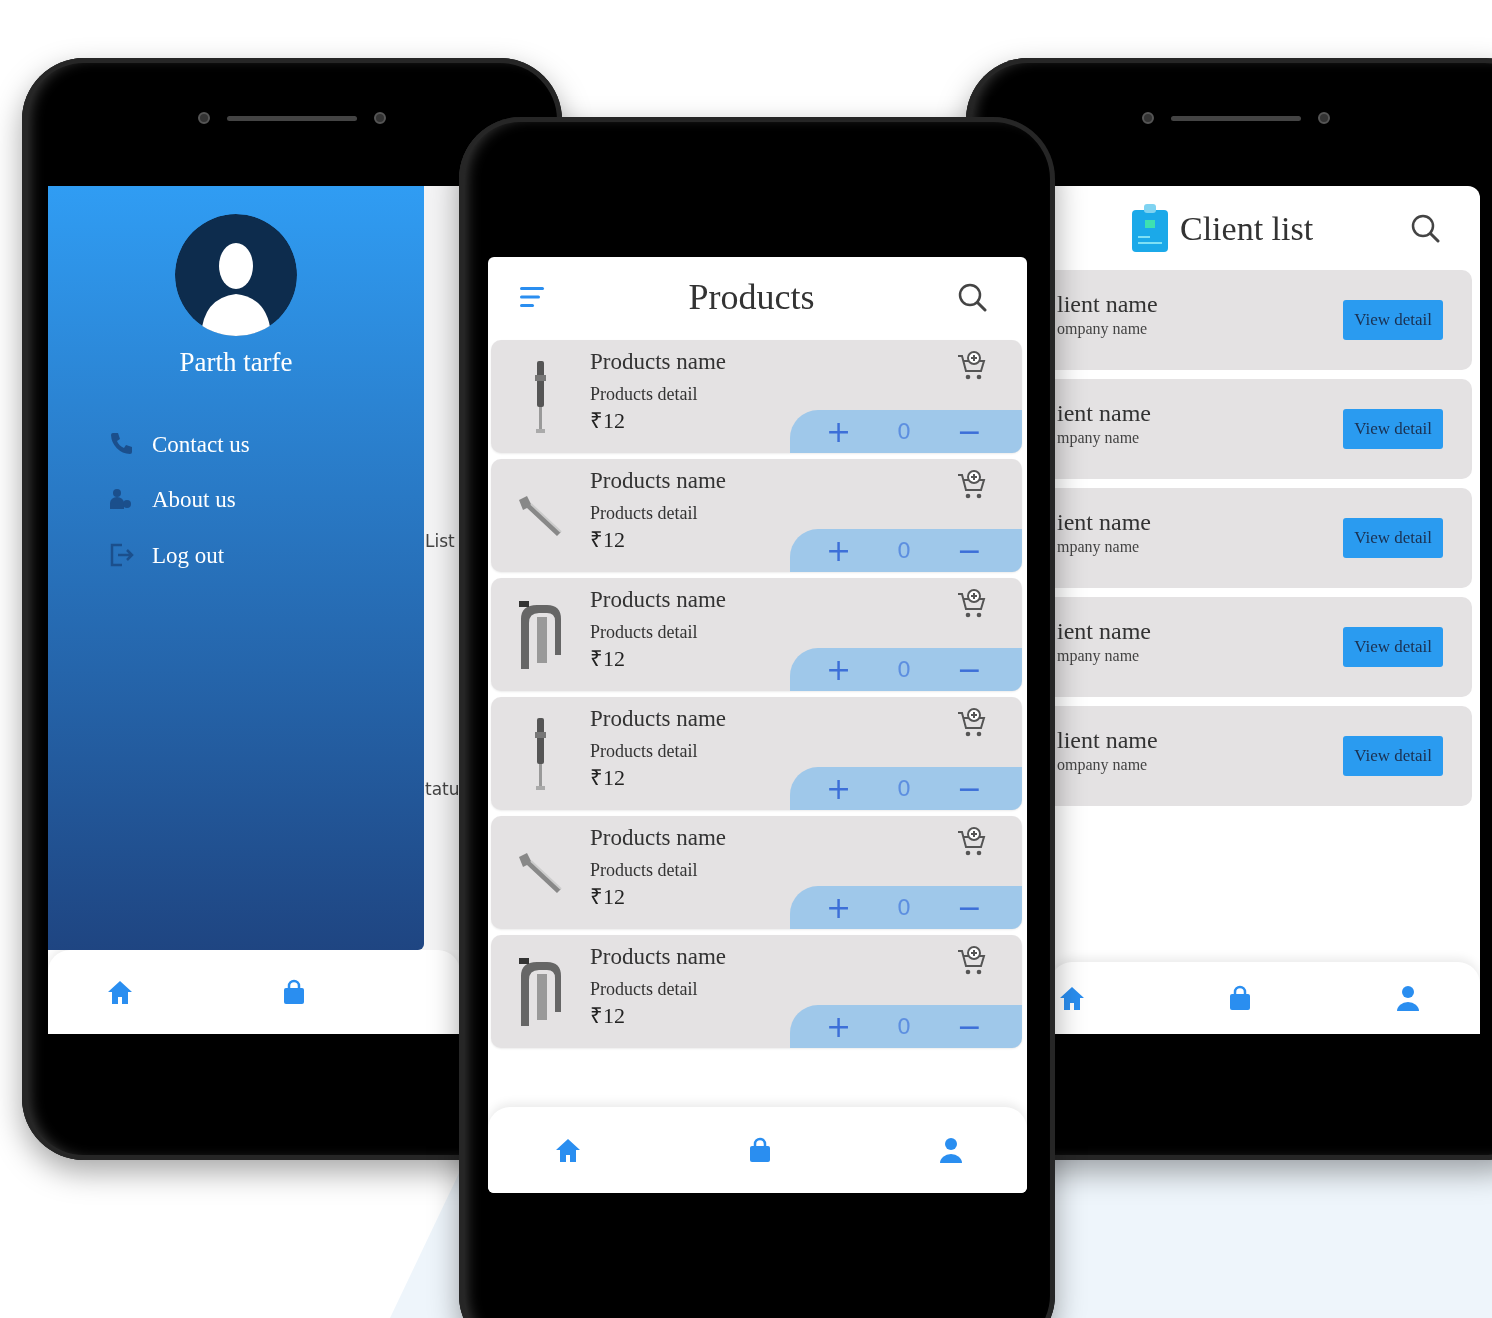 The image size is (1492, 1318). Describe the element at coordinates (266, 555) in the screenshot. I see `drawer-menu-item: Log out` at that location.